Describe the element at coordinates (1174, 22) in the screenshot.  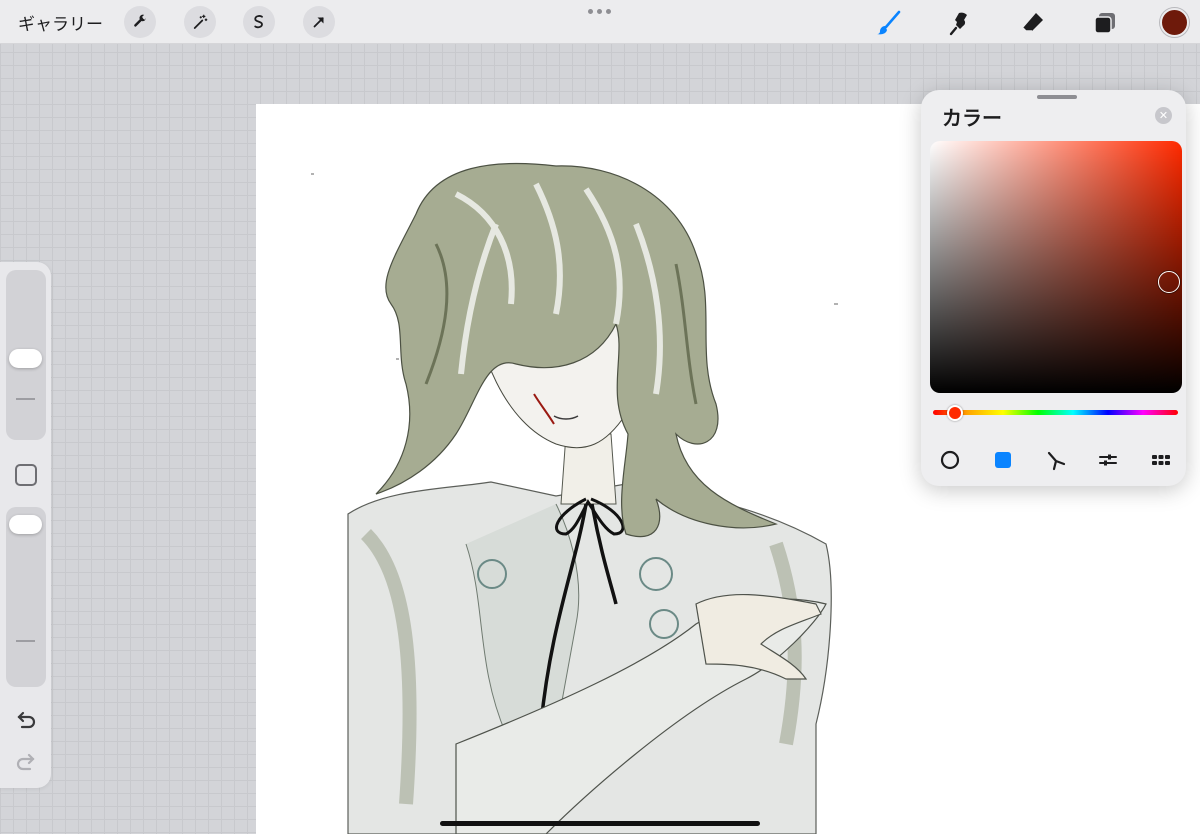
I see `current-color-swatch` at that location.